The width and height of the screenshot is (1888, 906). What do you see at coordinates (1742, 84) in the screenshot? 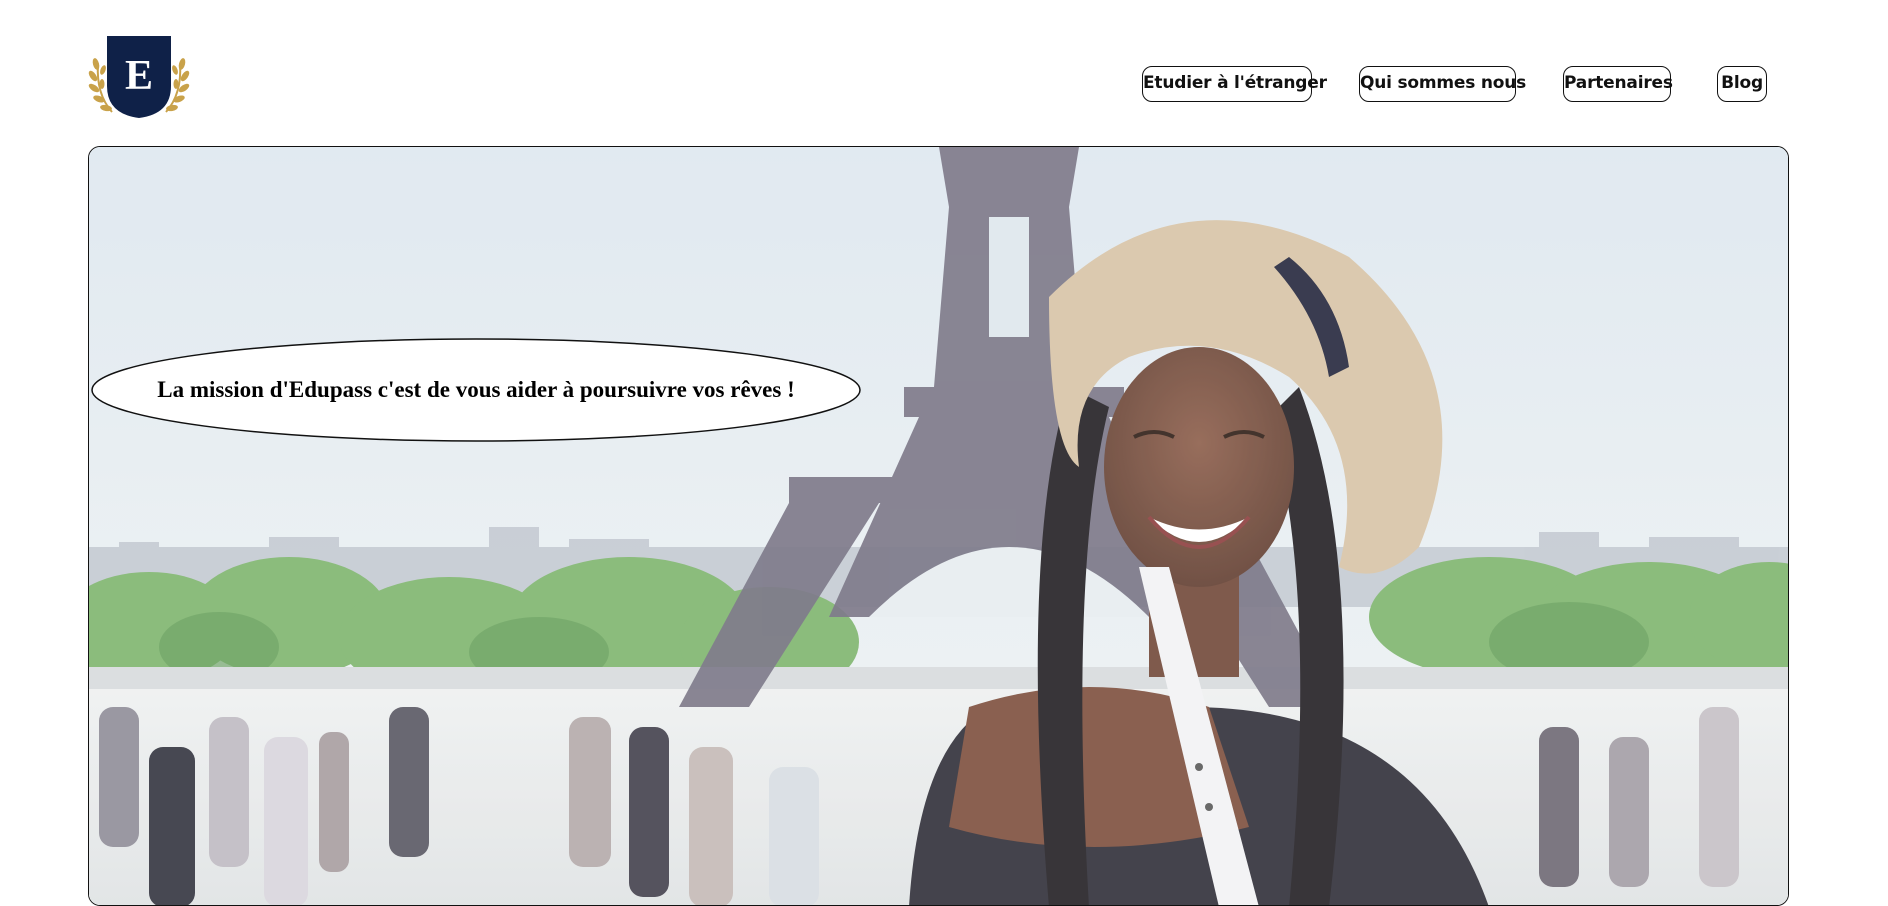
I see `nav-blog-button: Blog` at bounding box center [1742, 84].